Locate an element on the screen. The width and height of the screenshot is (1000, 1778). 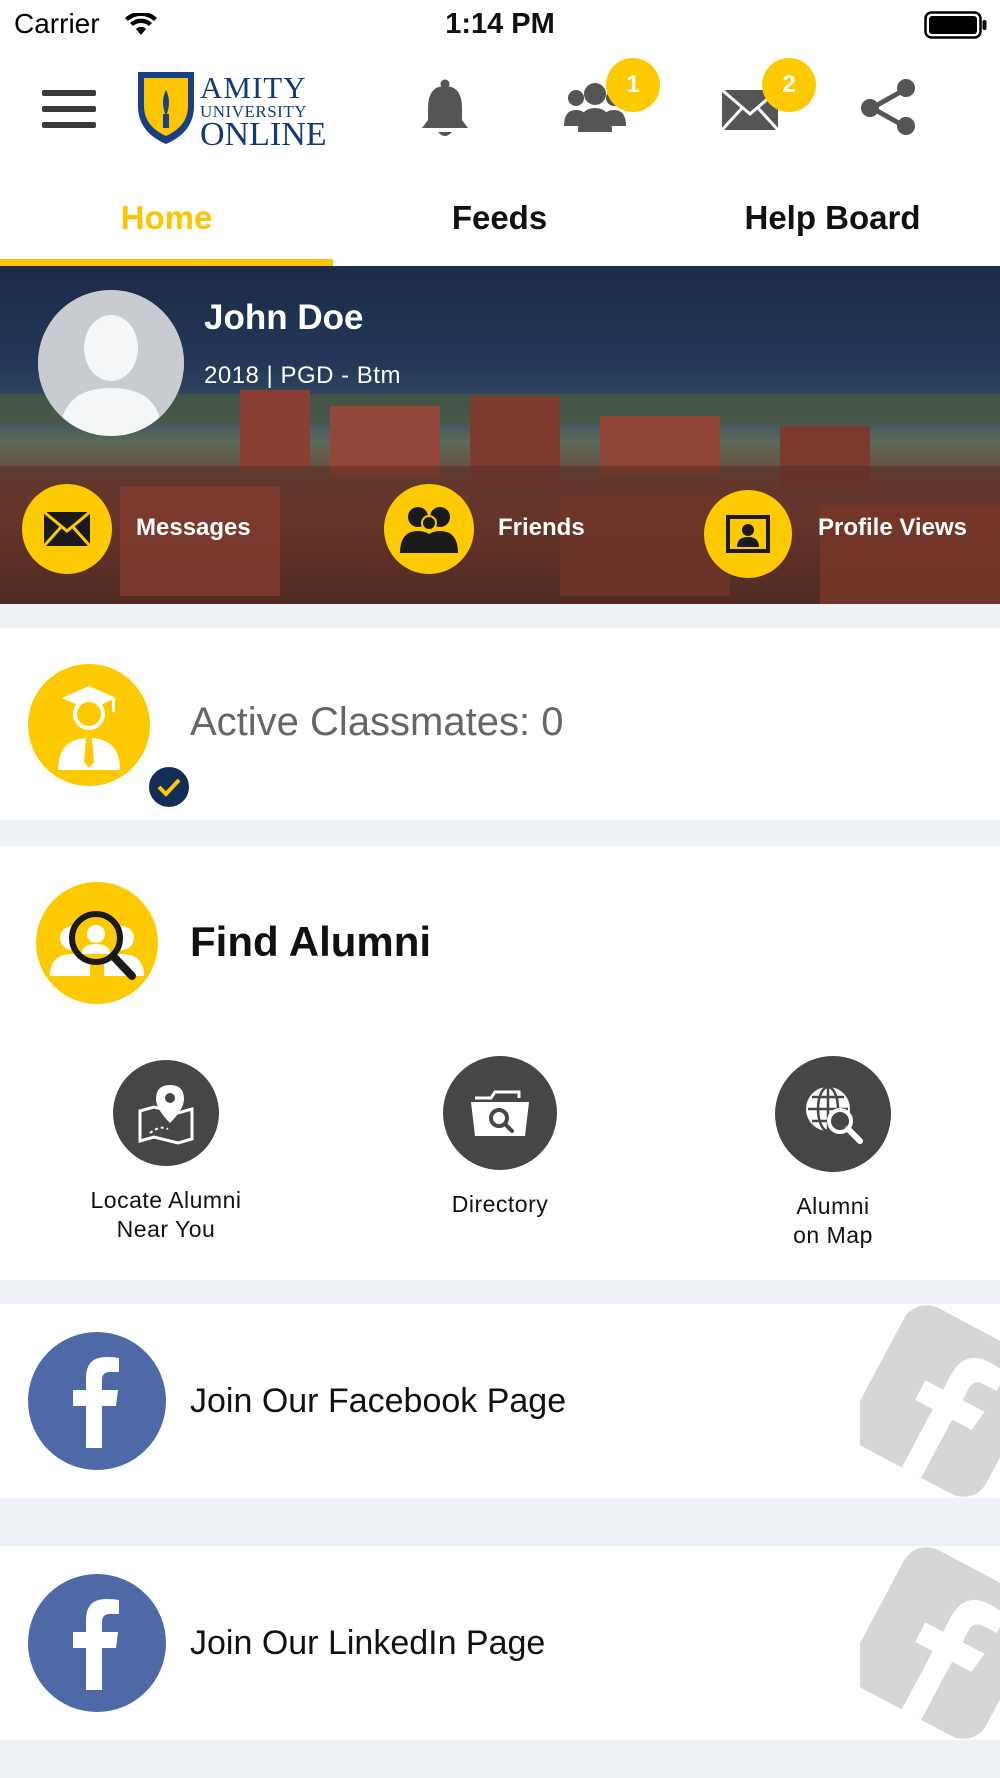
profile-name: John Doe is located at coordinates (284, 317).